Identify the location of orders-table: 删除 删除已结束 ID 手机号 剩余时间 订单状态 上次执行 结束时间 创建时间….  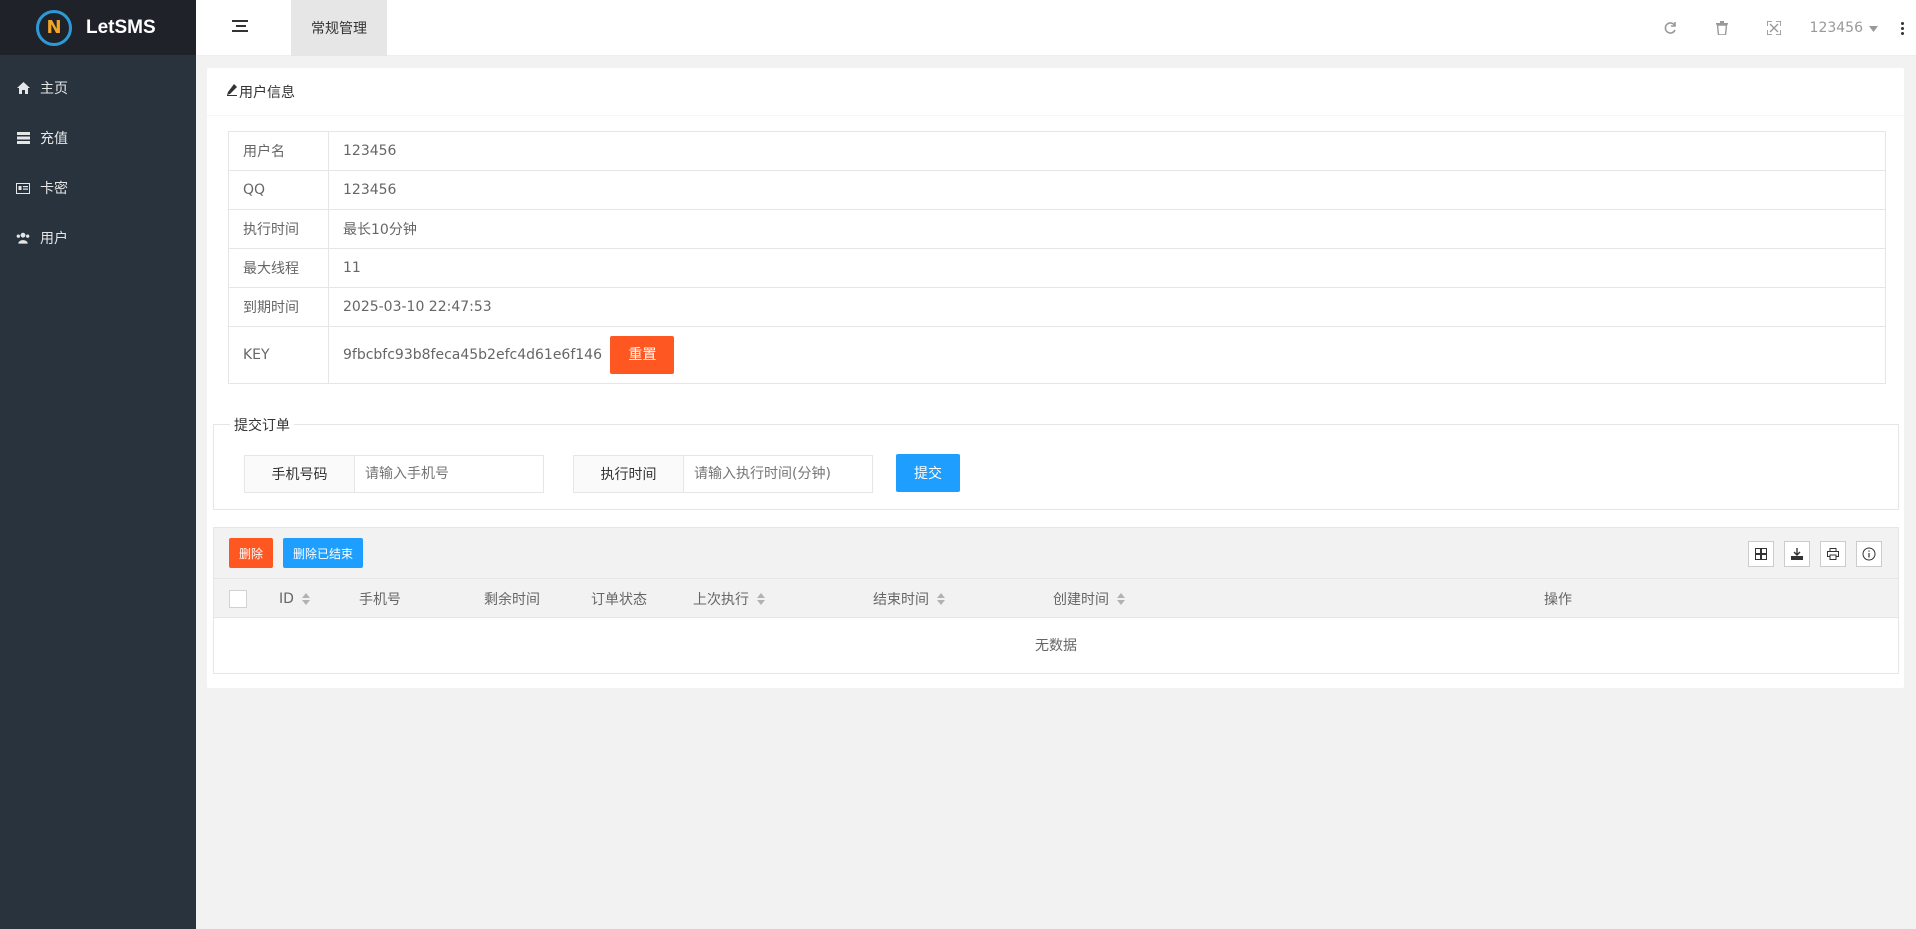
(1056, 600).